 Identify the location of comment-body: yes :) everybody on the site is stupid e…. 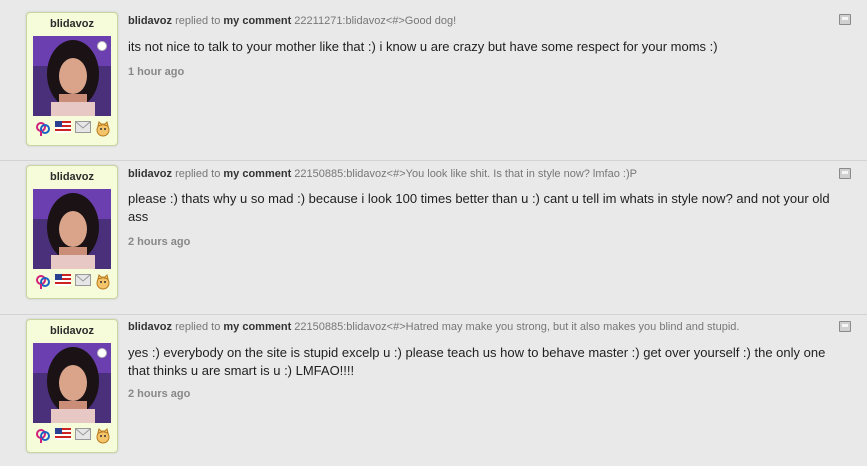
(477, 361).